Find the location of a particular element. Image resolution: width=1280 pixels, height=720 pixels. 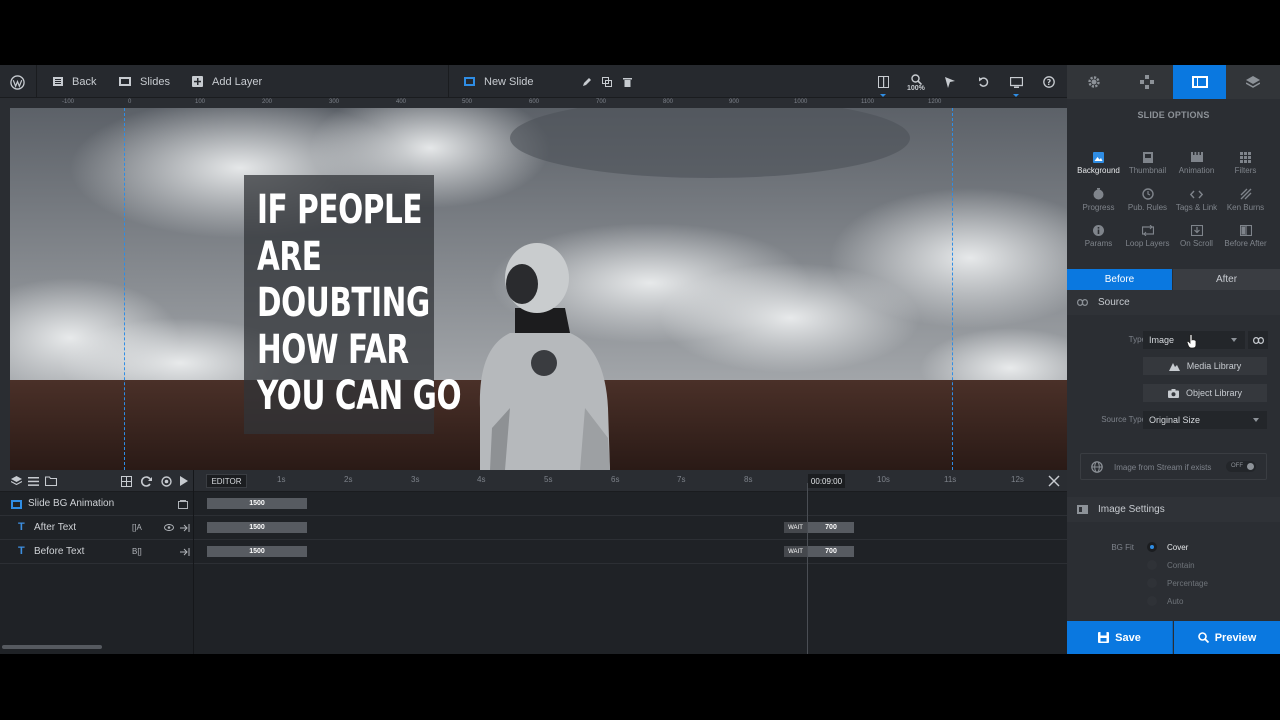

panel-bottom-bar: Save Preview is located at coordinates (1173, 637).